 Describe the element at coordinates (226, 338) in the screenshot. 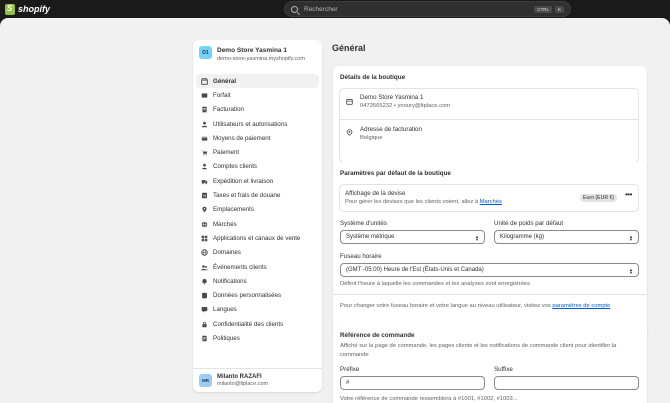

I see `sidebar-item-label: Politiques` at that location.